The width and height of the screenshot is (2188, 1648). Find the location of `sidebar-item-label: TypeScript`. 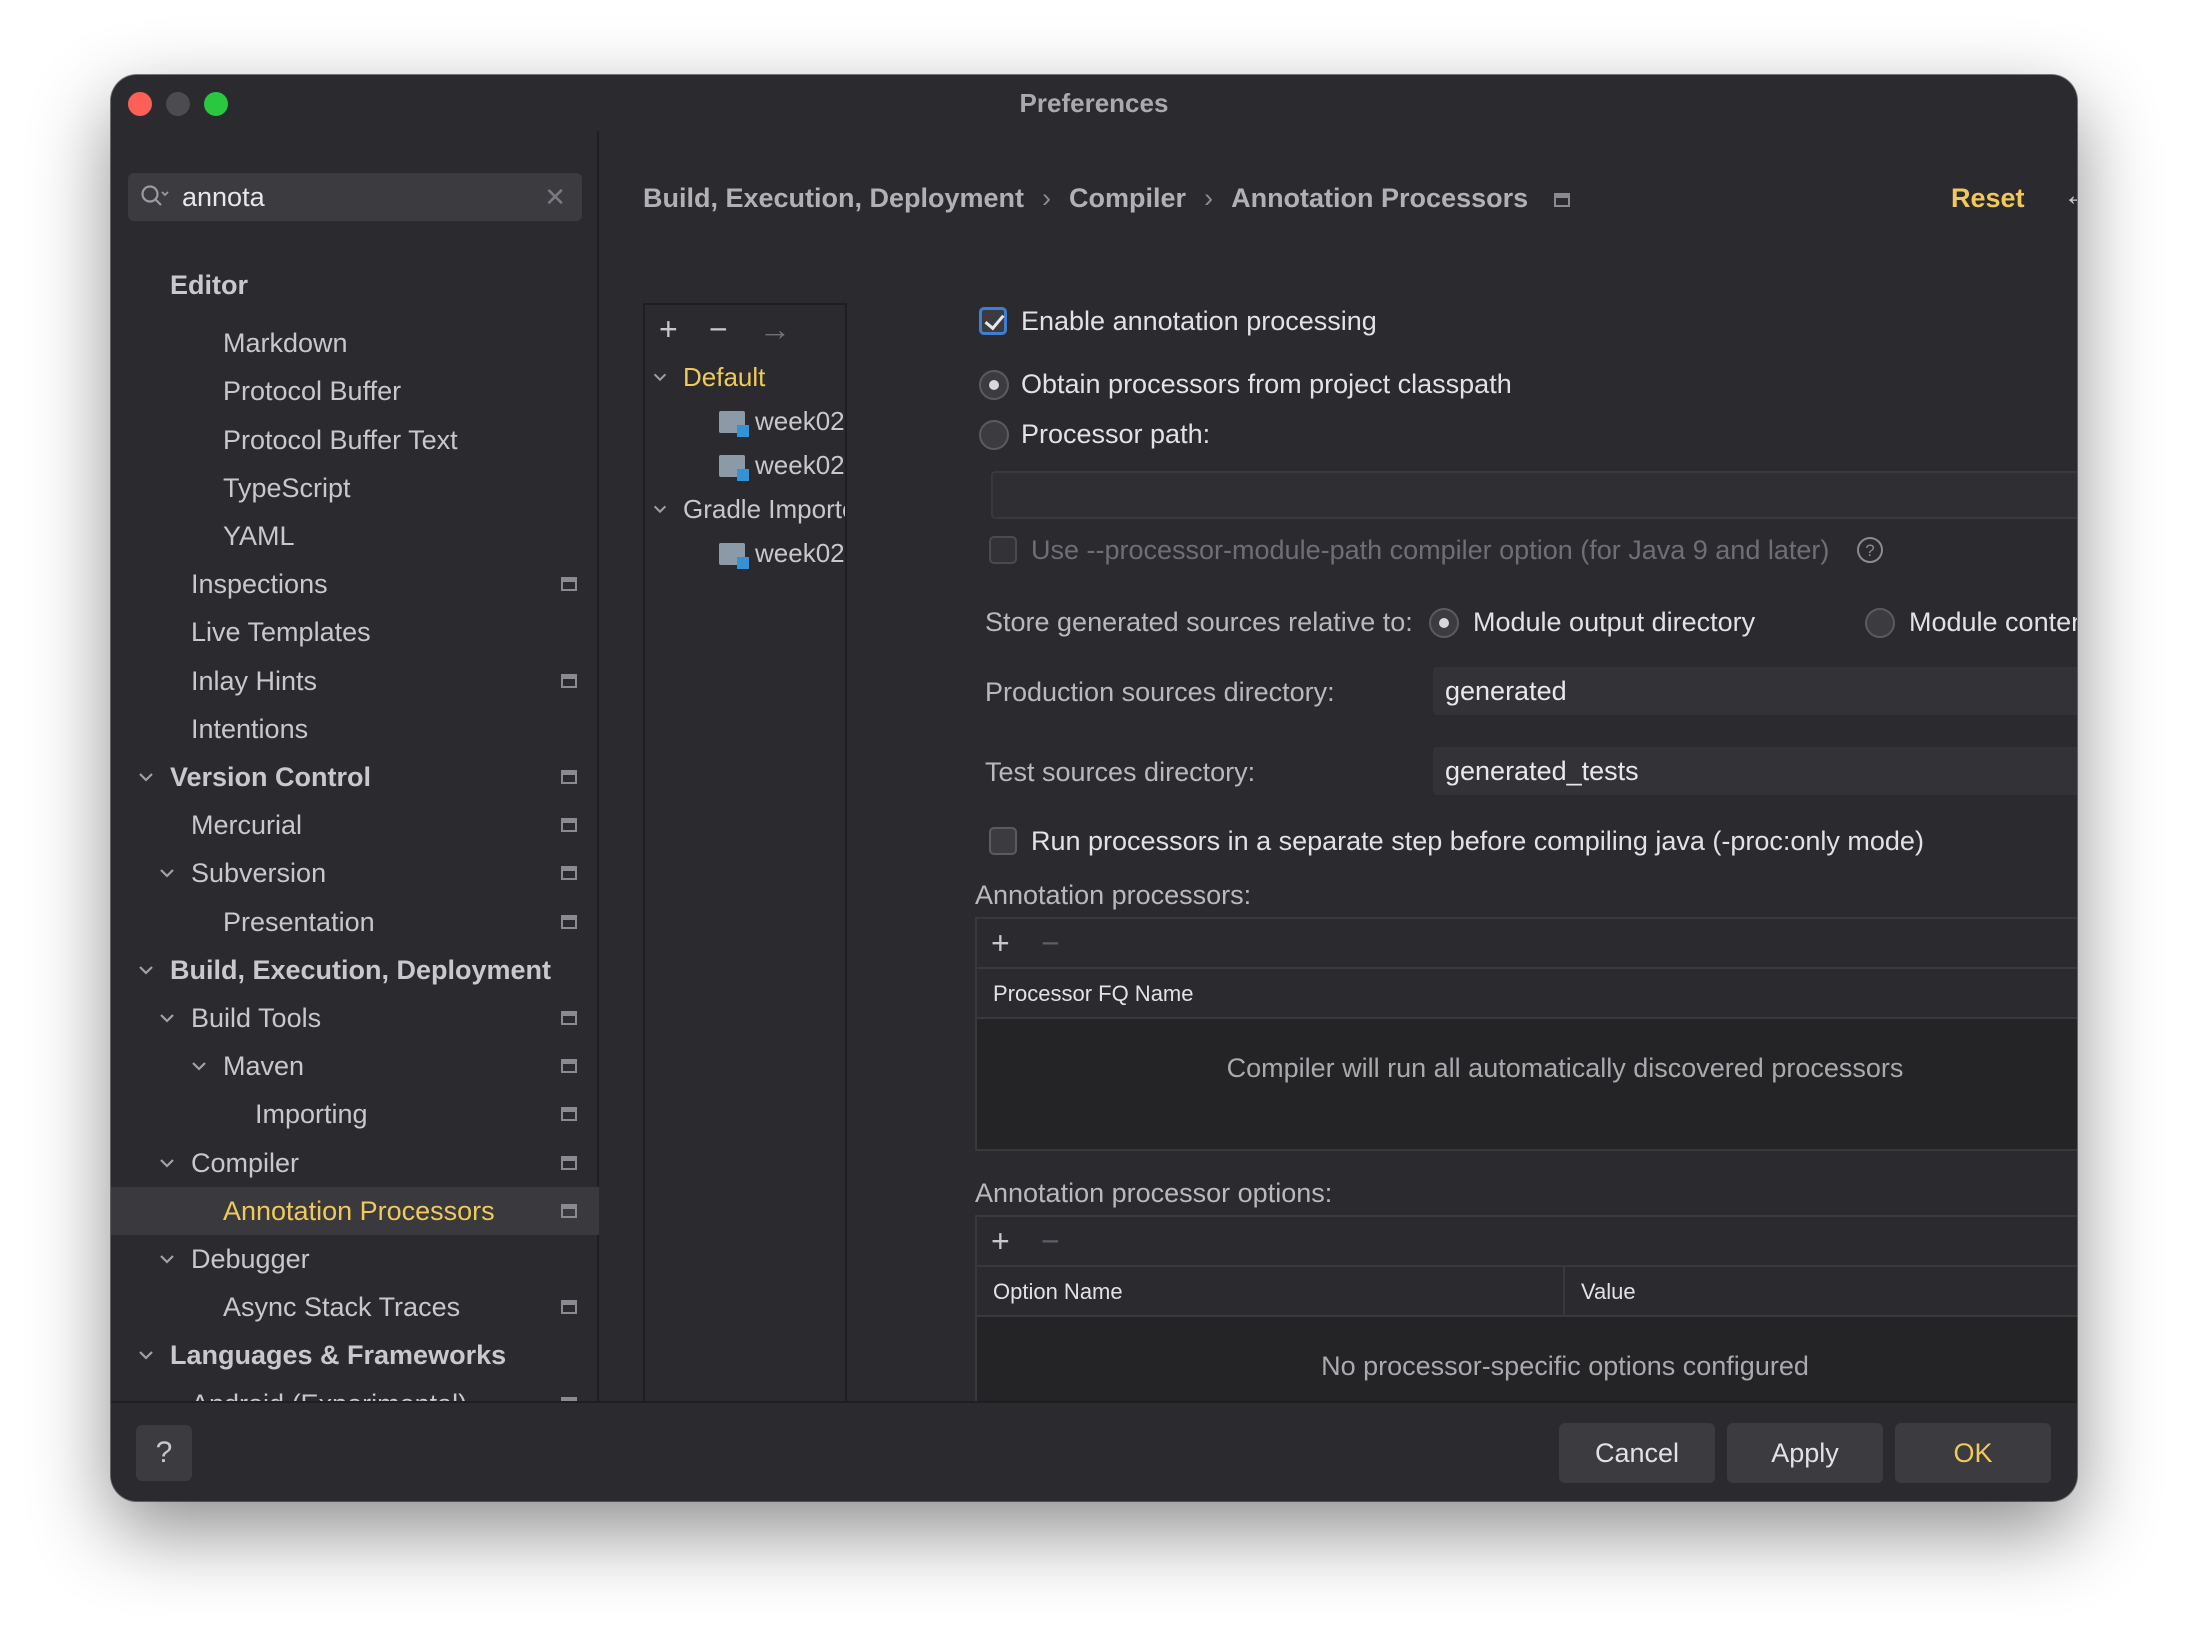

sidebar-item-label: TypeScript is located at coordinates (287, 487).